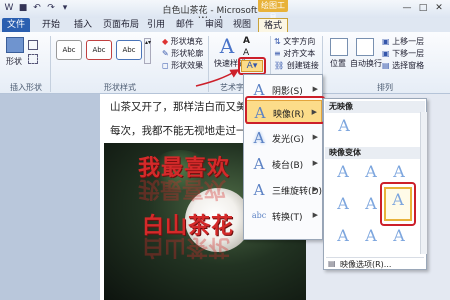 The height and width of the screenshot is (300, 450). What do you see at coordinates (339, 47) in the screenshot?
I see `position-icon` at bounding box center [339, 47].